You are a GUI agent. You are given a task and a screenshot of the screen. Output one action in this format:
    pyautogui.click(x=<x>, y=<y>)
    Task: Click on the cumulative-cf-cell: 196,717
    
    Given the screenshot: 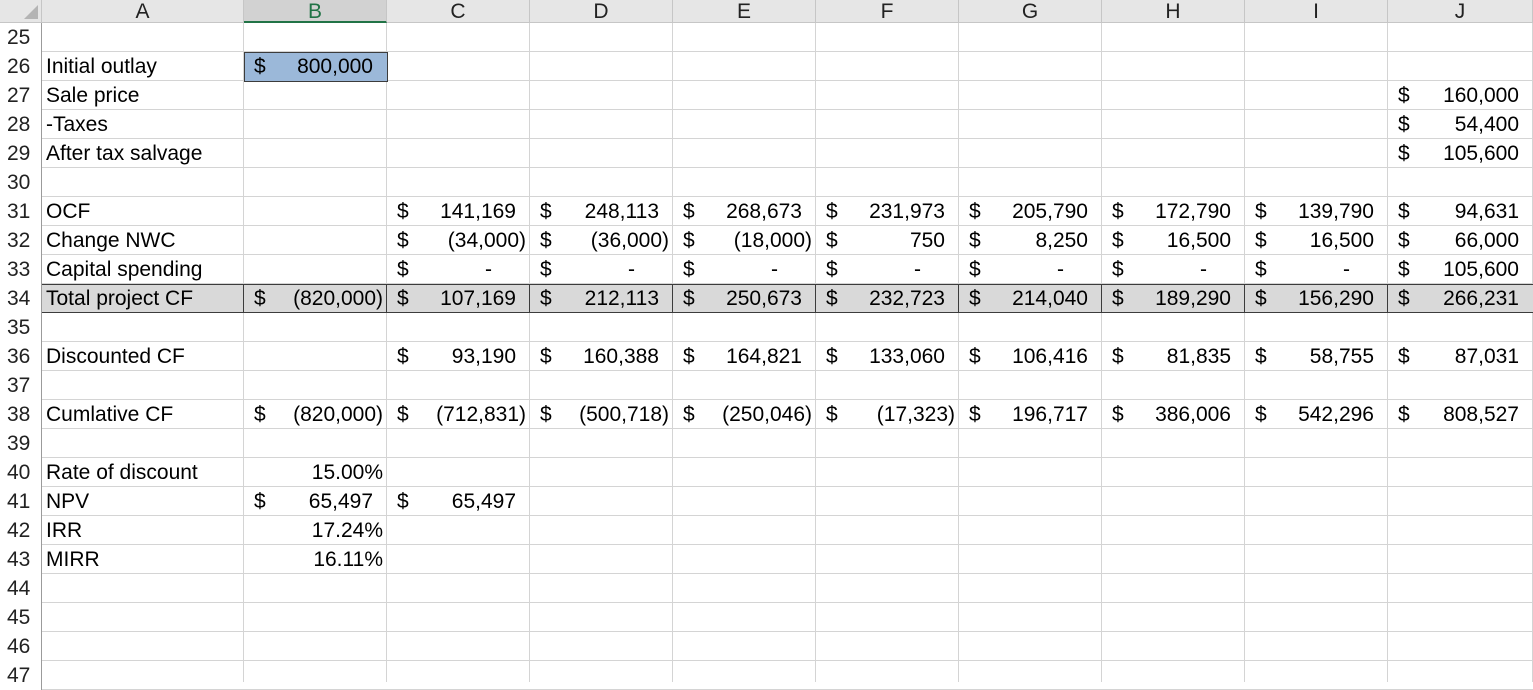 What is the action you would take?
    pyautogui.click(x=1050, y=414)
    